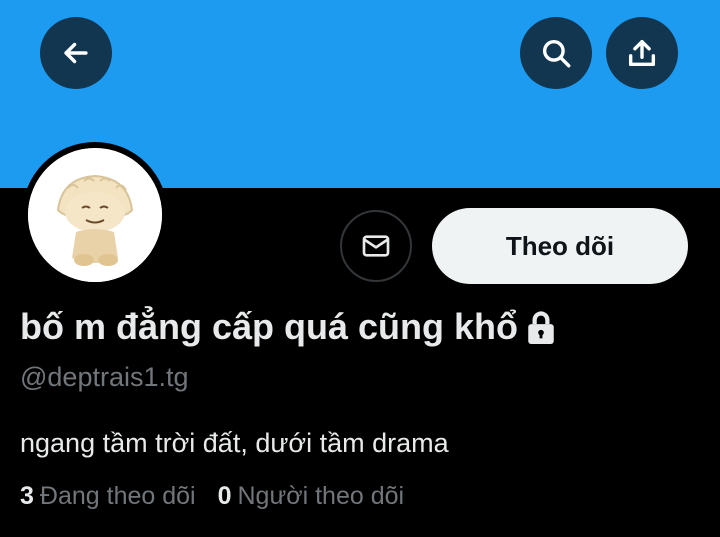 Image resolution: width=720 pixels, height=537 pixels. I want to click on display-name-text: bố m đẳng cấp quá cũng khổ, so click(269, 326).